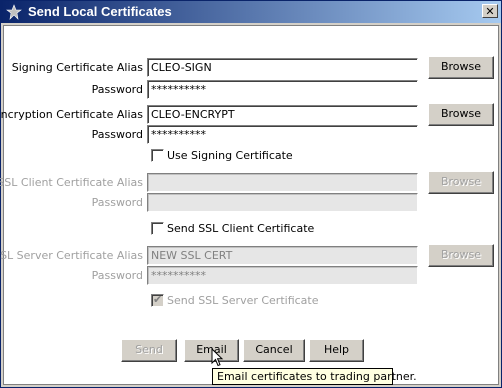  I want to click on title-bar: Send Local Certificates ✕, so click(251, 12).